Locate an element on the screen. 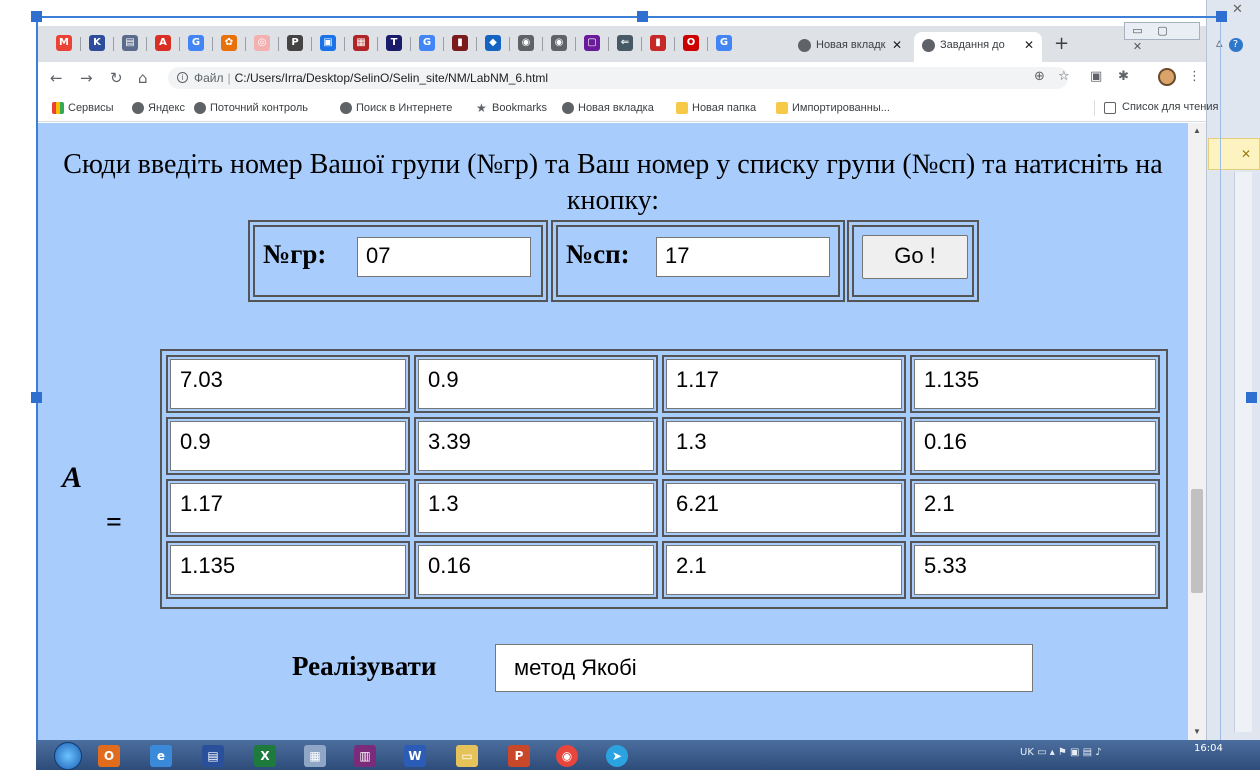 This screenshot has height=770, width=1260. archive-icon: ▥ is located at coordinates (365, 756).